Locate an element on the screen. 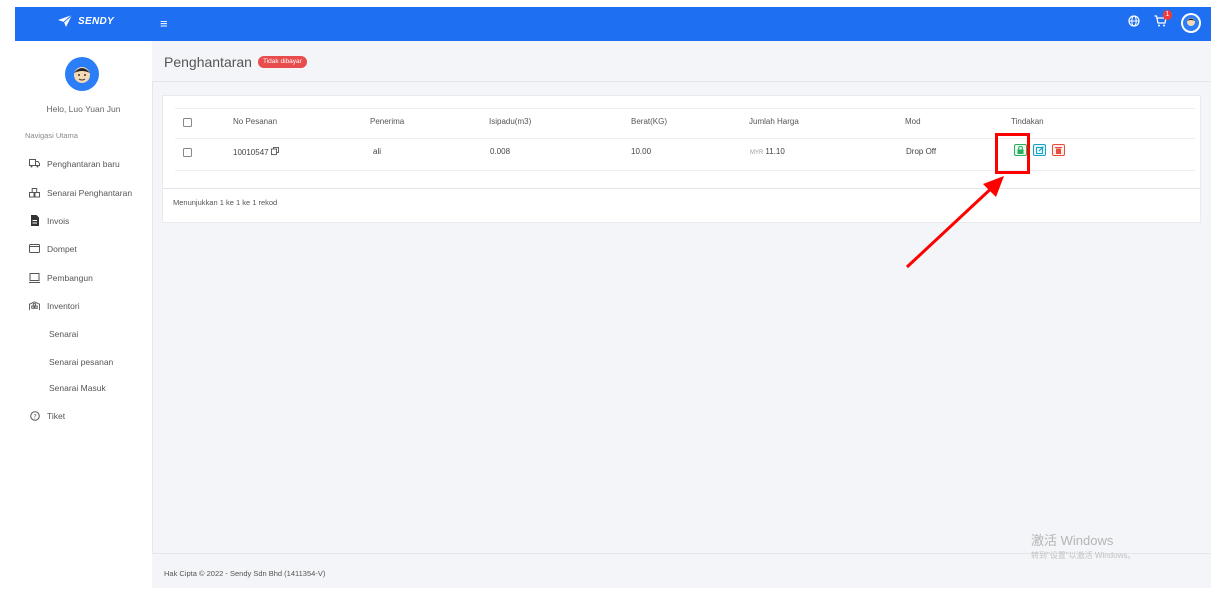  annotation-arrow is located at coordinates (954, 222).